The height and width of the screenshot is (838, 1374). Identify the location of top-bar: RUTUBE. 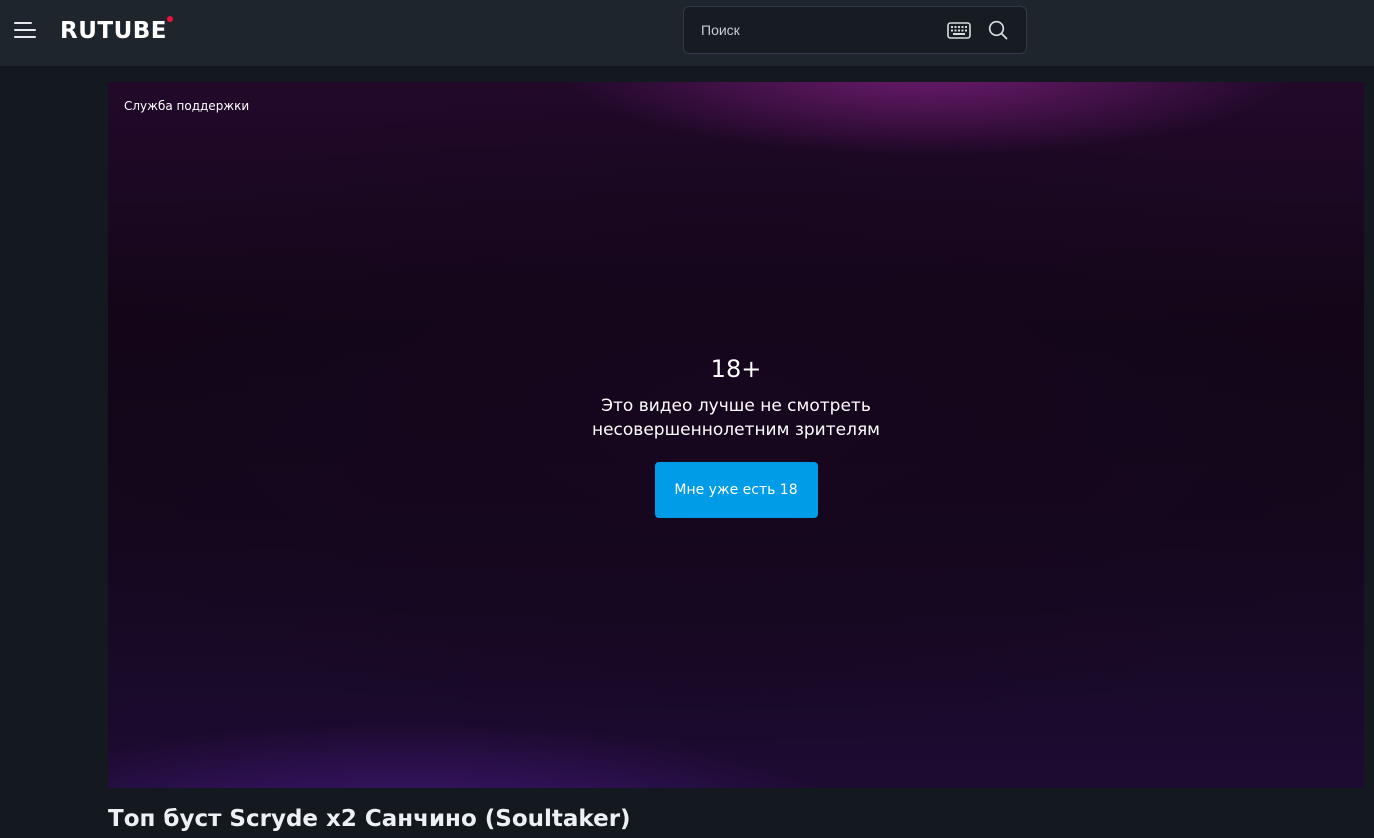
(687, 33).